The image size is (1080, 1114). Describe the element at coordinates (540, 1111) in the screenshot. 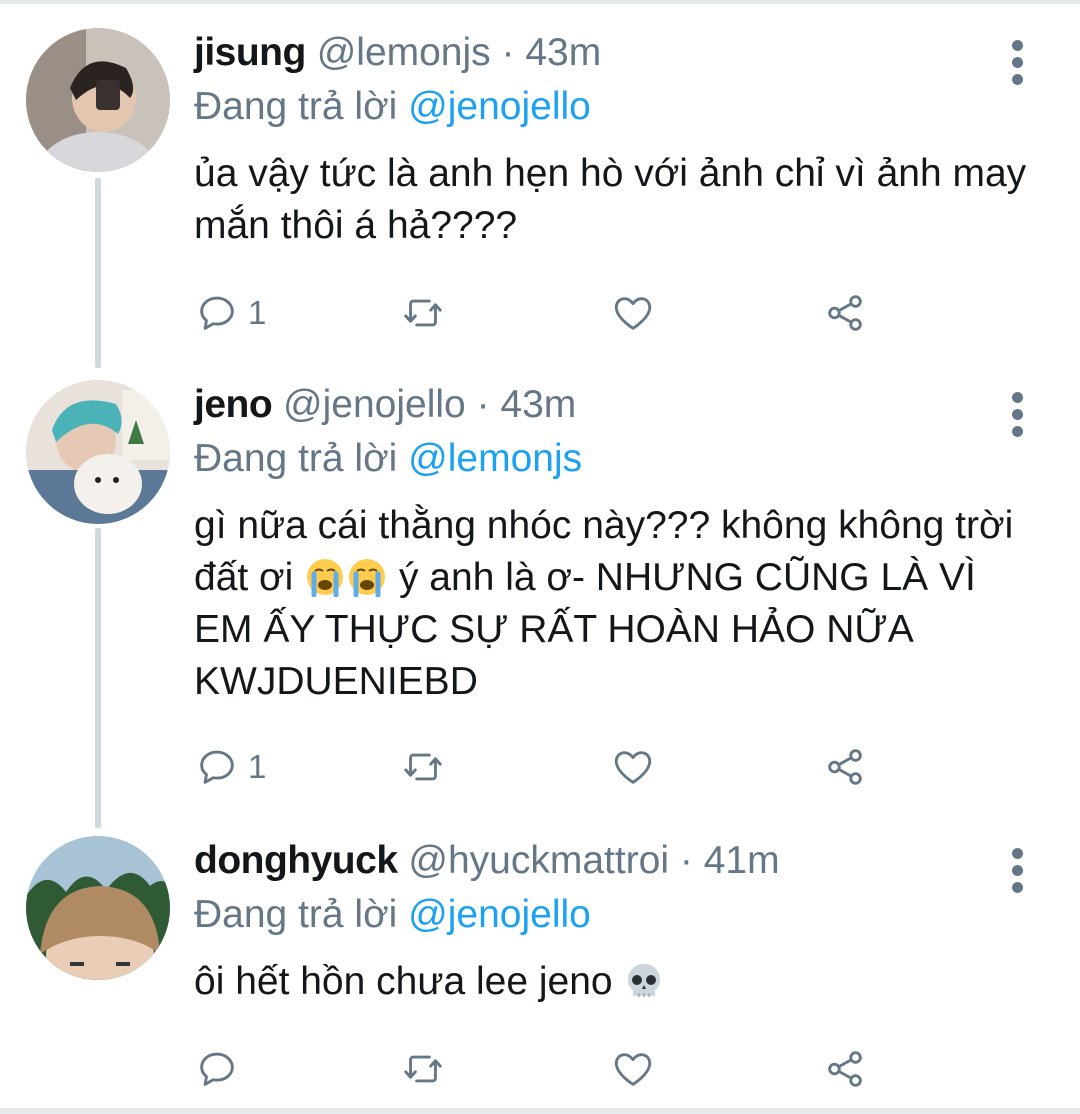

I see `bottom-divider` at that location.